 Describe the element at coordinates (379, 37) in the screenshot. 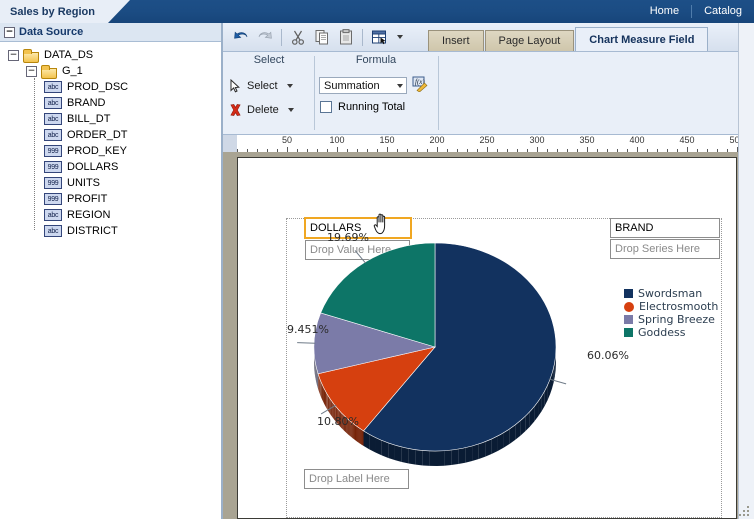

I see `table-insert-icon` at that location.